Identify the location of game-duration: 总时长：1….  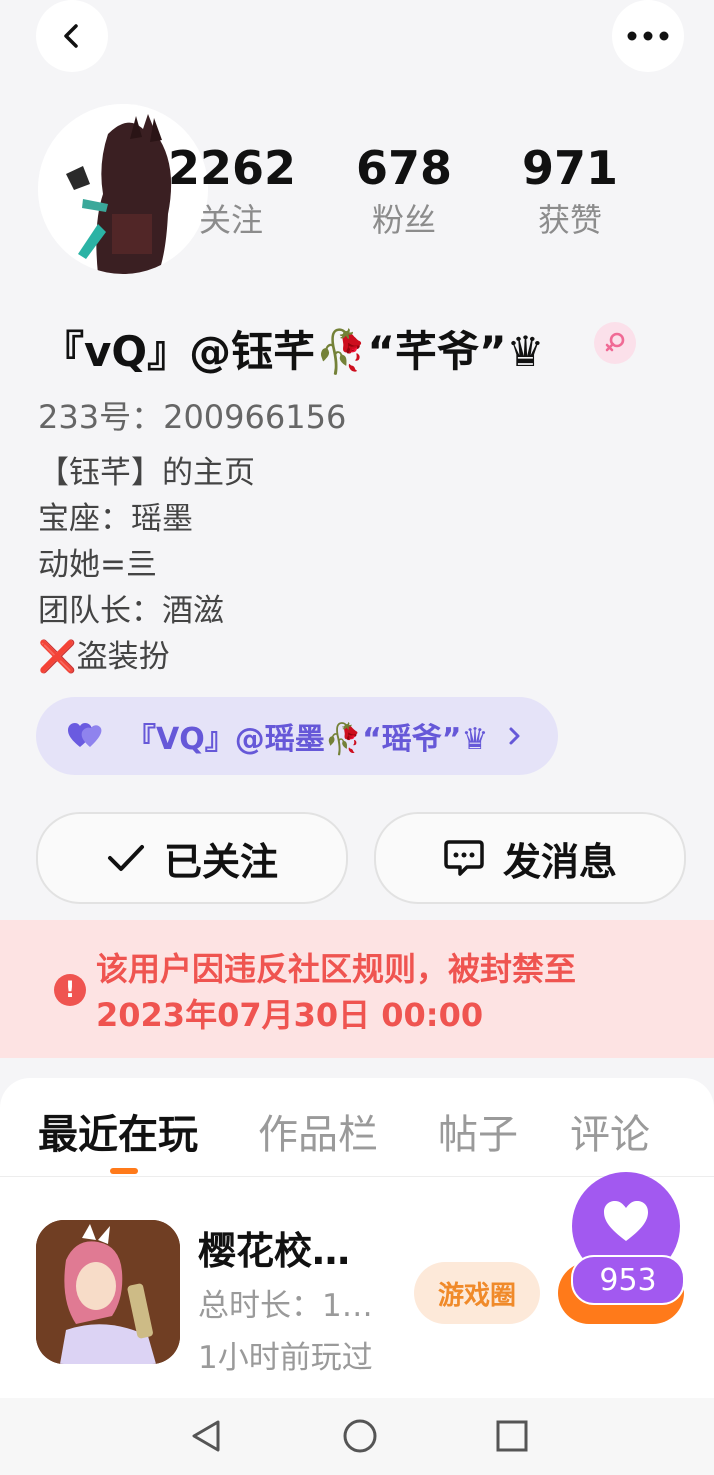
(285, 1306).